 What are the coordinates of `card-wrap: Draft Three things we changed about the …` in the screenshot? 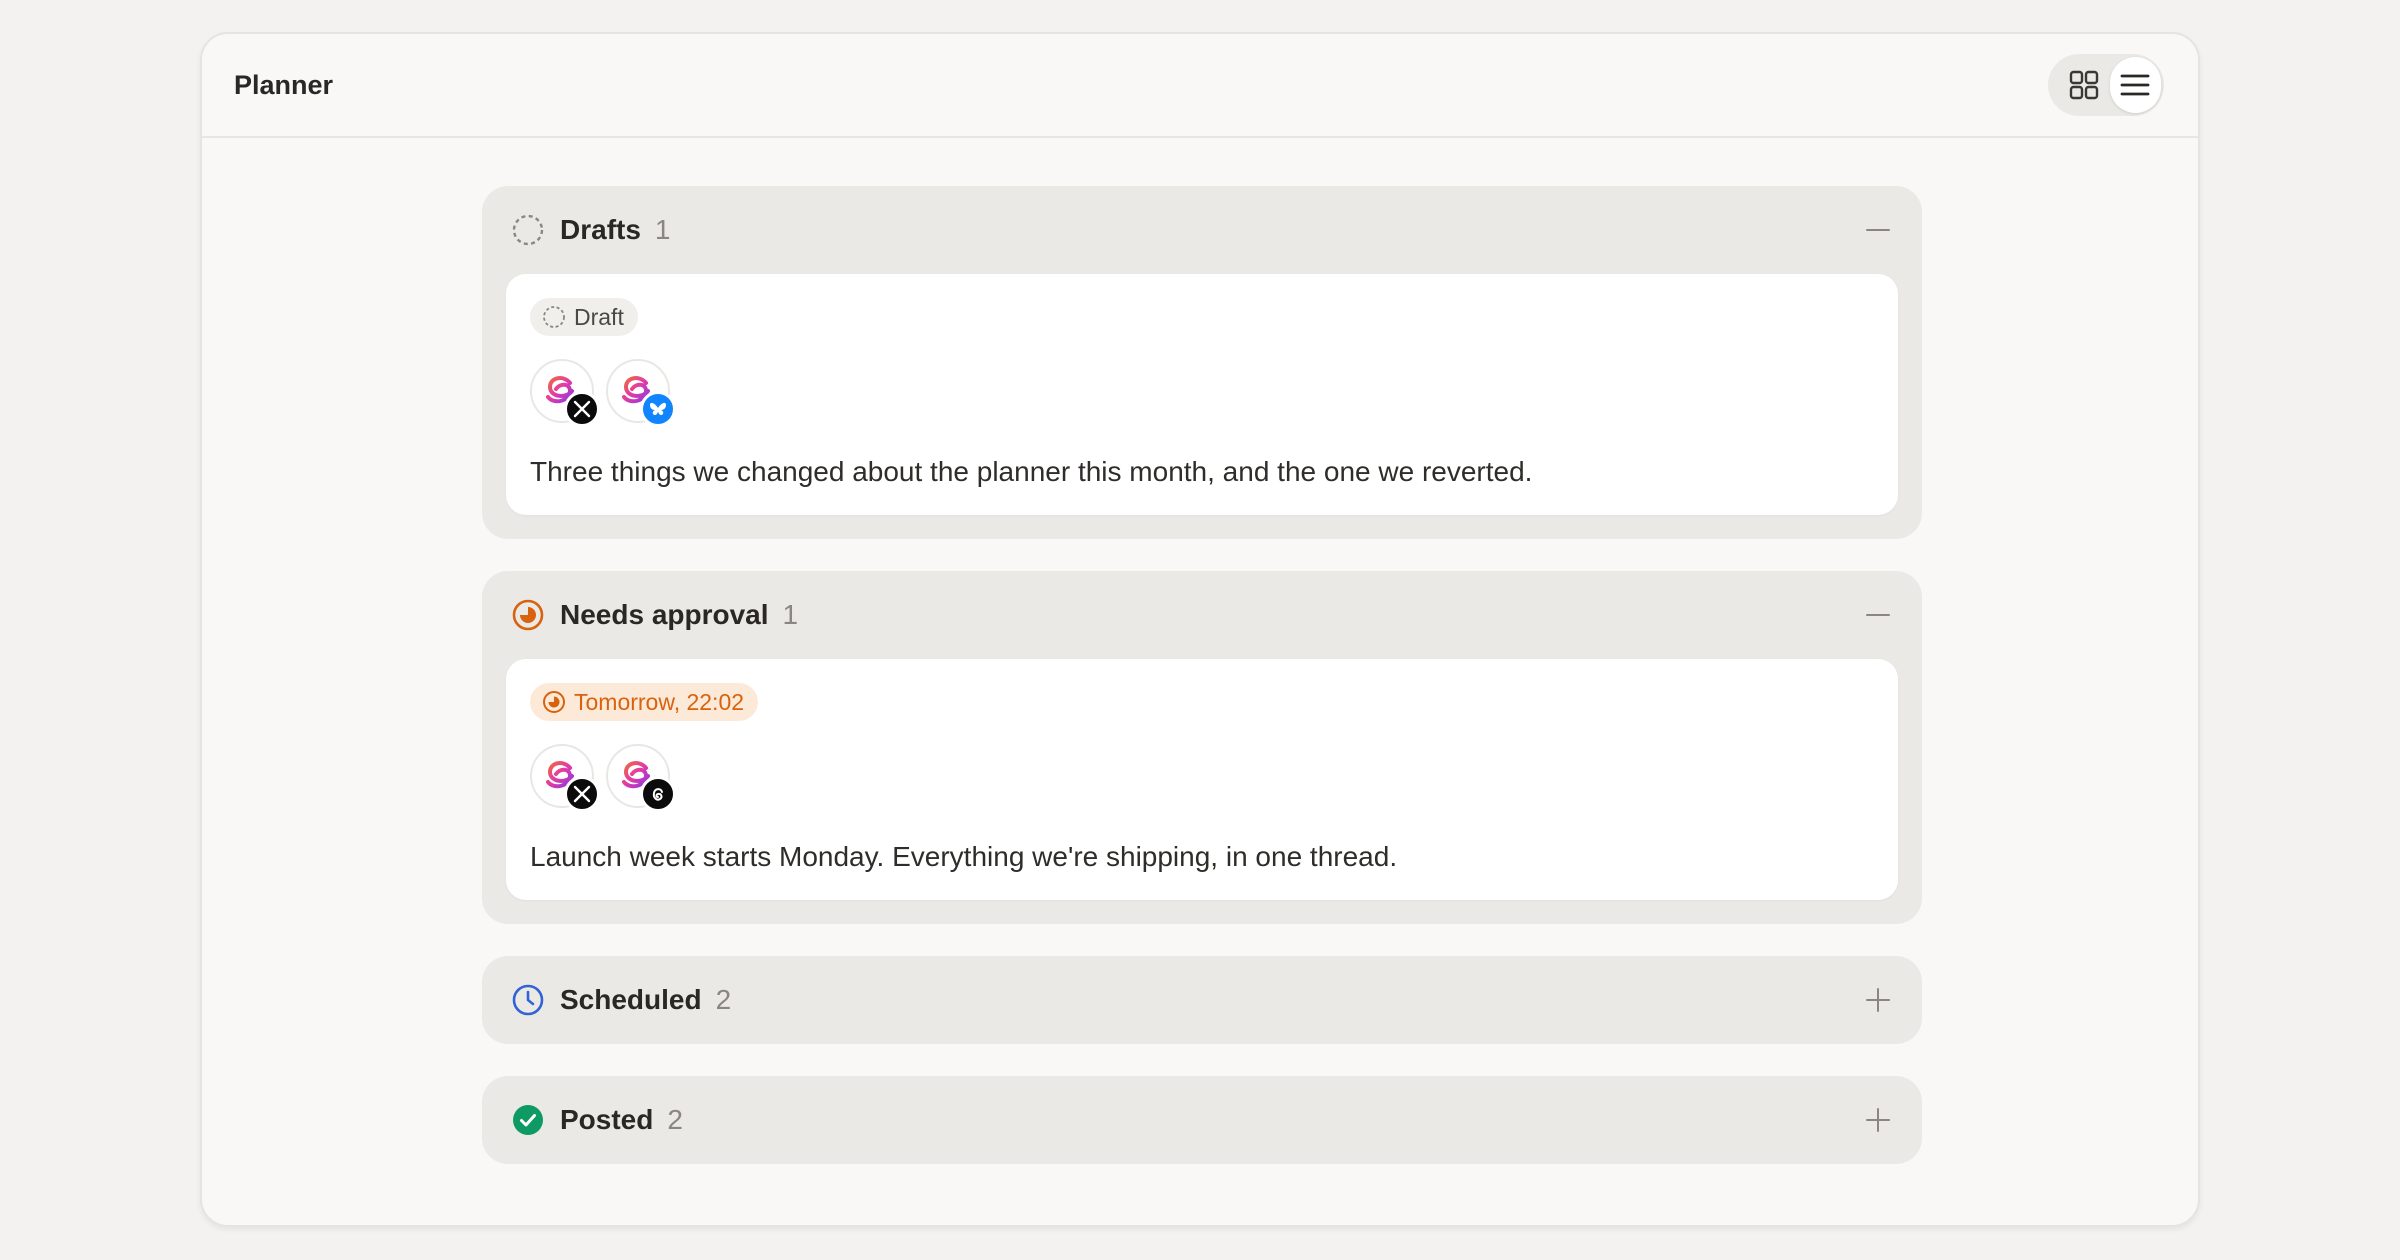 It's located at (1202, 406).